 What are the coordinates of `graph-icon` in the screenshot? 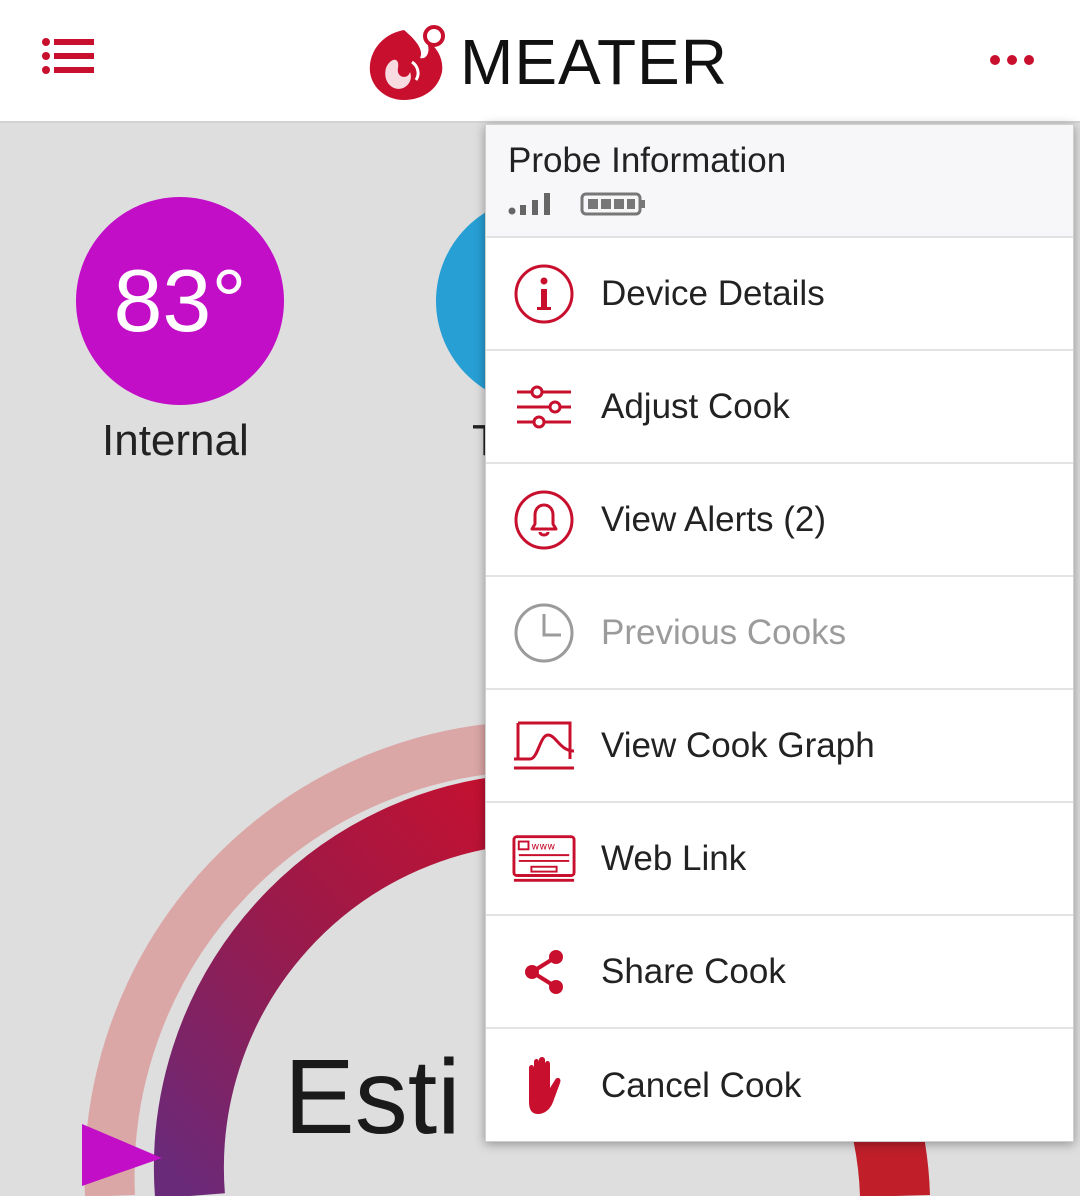 It's located at (544, 746).